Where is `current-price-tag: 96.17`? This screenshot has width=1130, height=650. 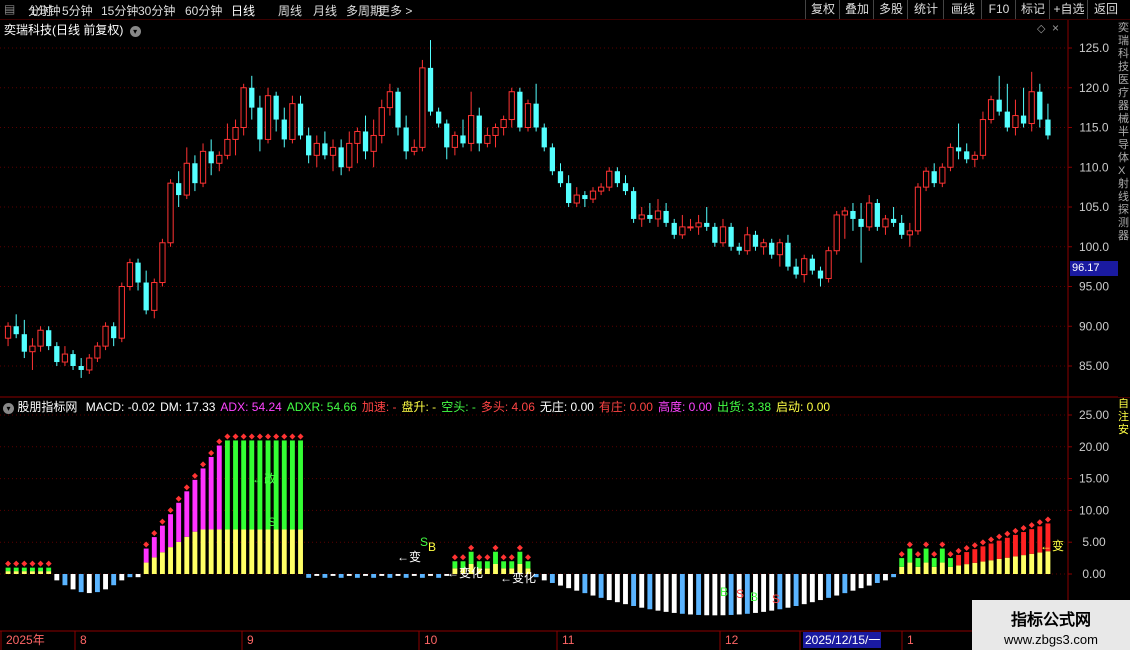 current-price-tag: 96.17 is located at coordinates (1095, 268).